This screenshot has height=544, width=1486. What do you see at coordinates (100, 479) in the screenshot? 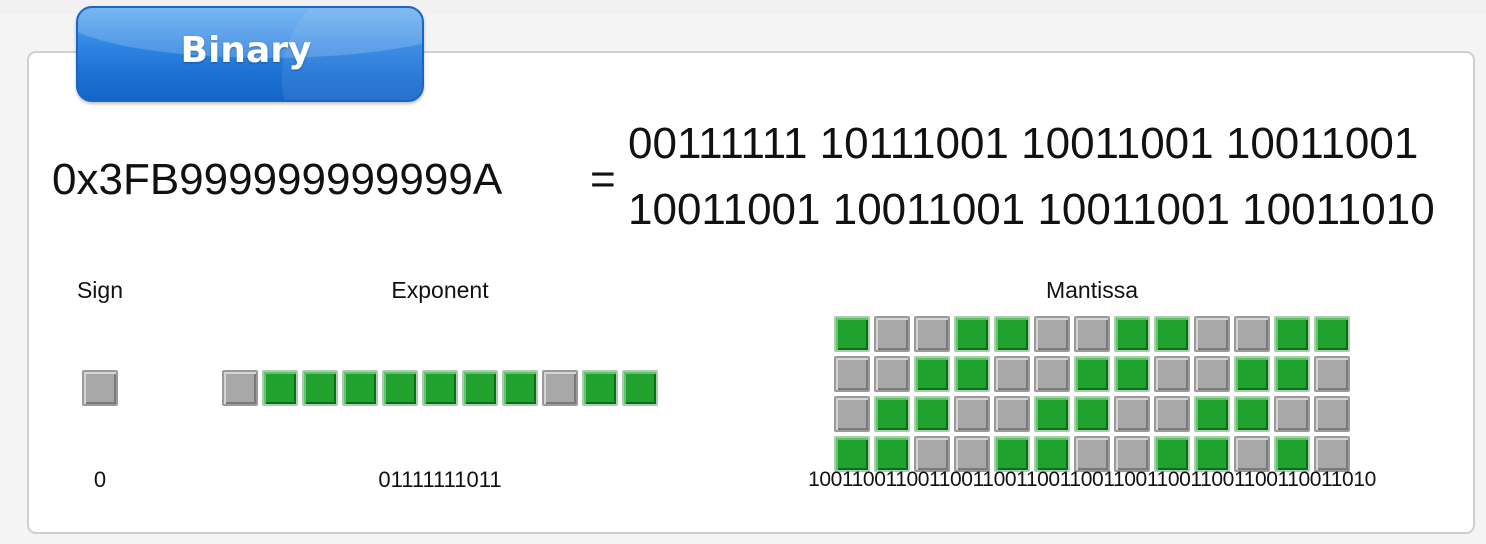
I see `sign-value: 0` at bounding box center [100, 479].